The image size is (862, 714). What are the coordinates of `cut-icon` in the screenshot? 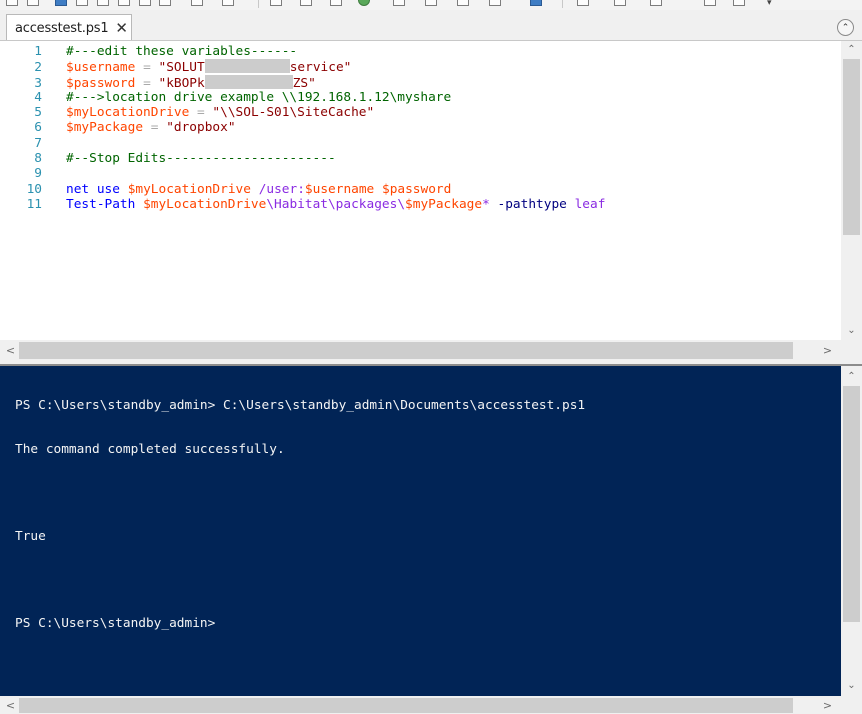 It's located at (82, 3).